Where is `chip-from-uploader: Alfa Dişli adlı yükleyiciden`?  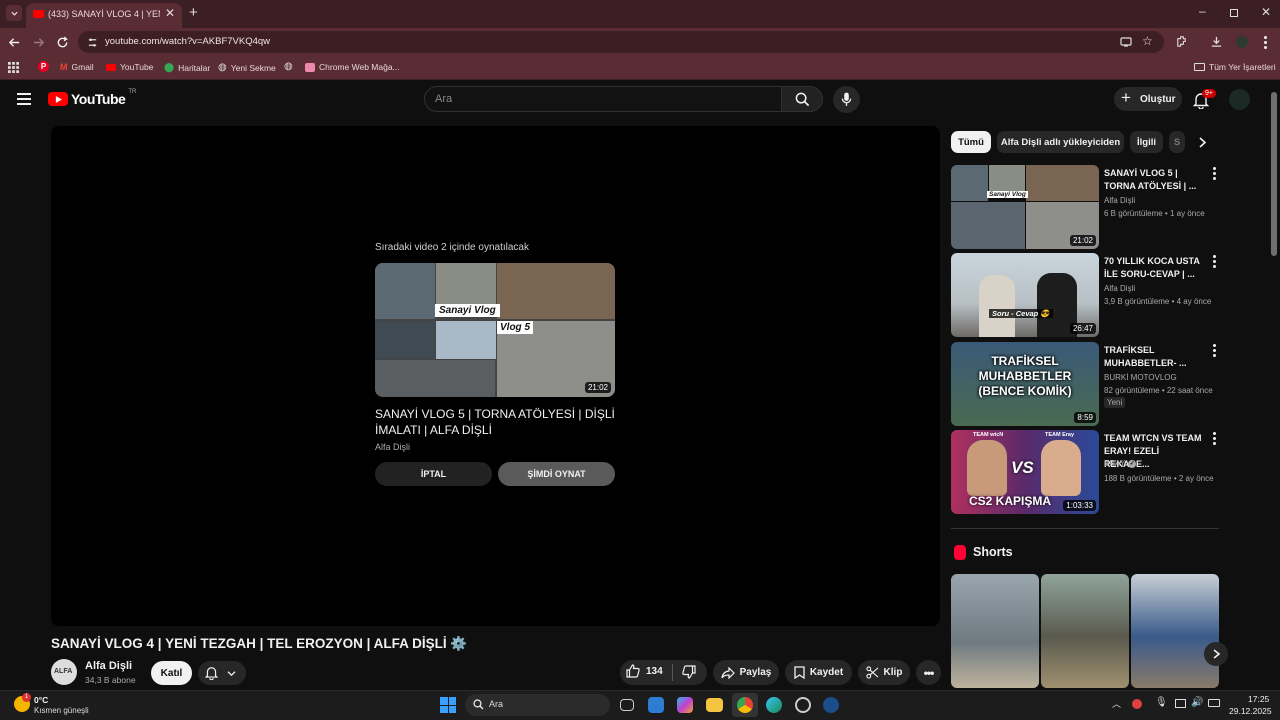 chip-from-uploader: Alfa Dişli adlı yükleyiciden is located at coordinates (1060, 142).